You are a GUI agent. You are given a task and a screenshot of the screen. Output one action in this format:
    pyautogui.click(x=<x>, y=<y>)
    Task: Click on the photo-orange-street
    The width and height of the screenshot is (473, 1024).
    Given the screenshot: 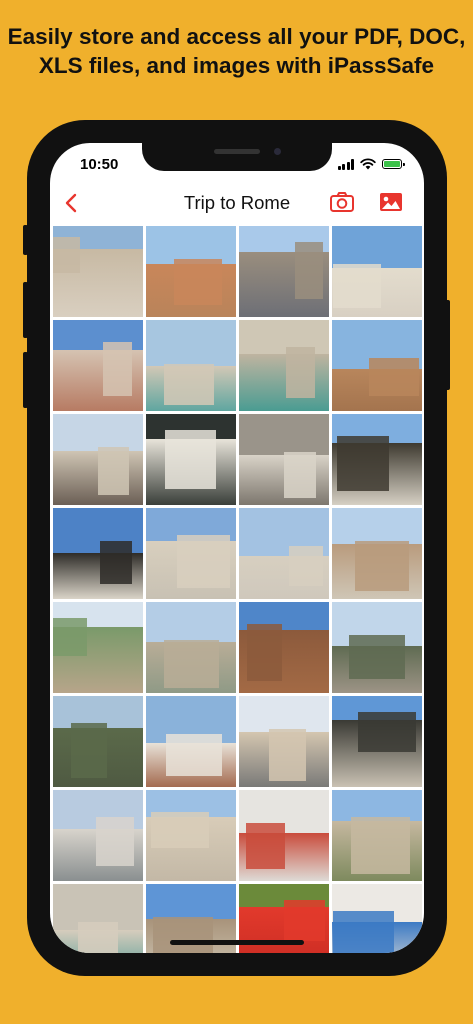 What is the action you would take?
    pyautogui.click(x=191, y=271)
    